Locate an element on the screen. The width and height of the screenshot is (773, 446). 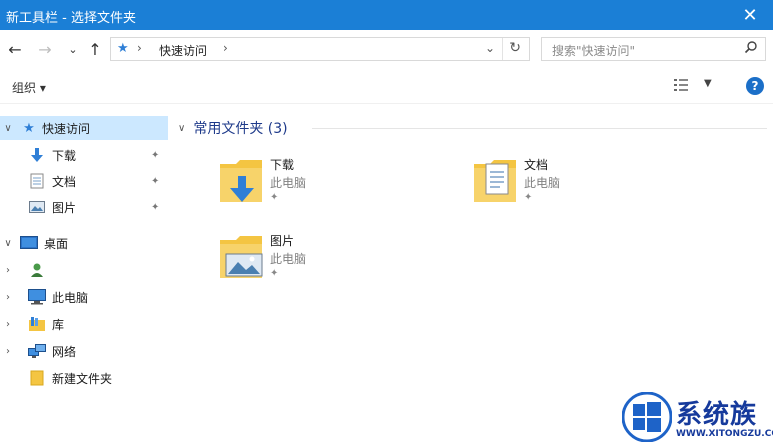
watermark-text: 系统族 is located at coordinates (717, 415).